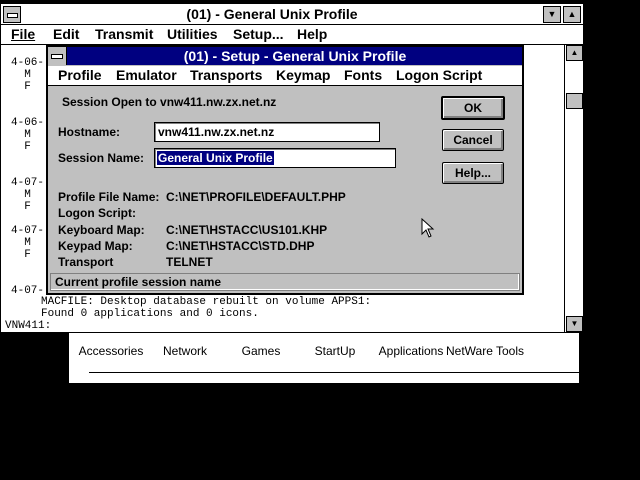 The height and width of the screenshot is (480, 640). I want to click on menu-transmit: Transmit, so click(124, 34).